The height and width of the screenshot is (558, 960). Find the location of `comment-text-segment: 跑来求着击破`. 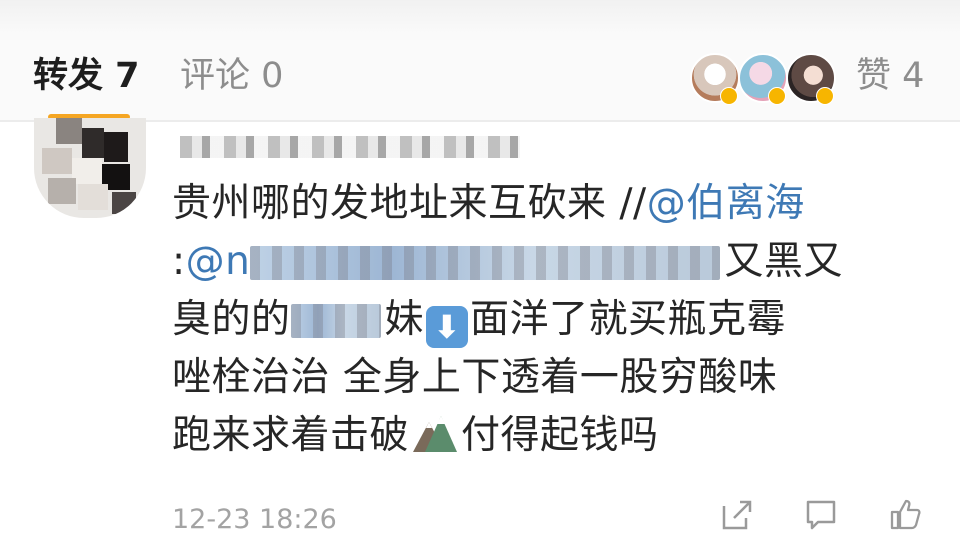

comment-text-segment: 跑来求着击破 is located at coordinates (291, 435).